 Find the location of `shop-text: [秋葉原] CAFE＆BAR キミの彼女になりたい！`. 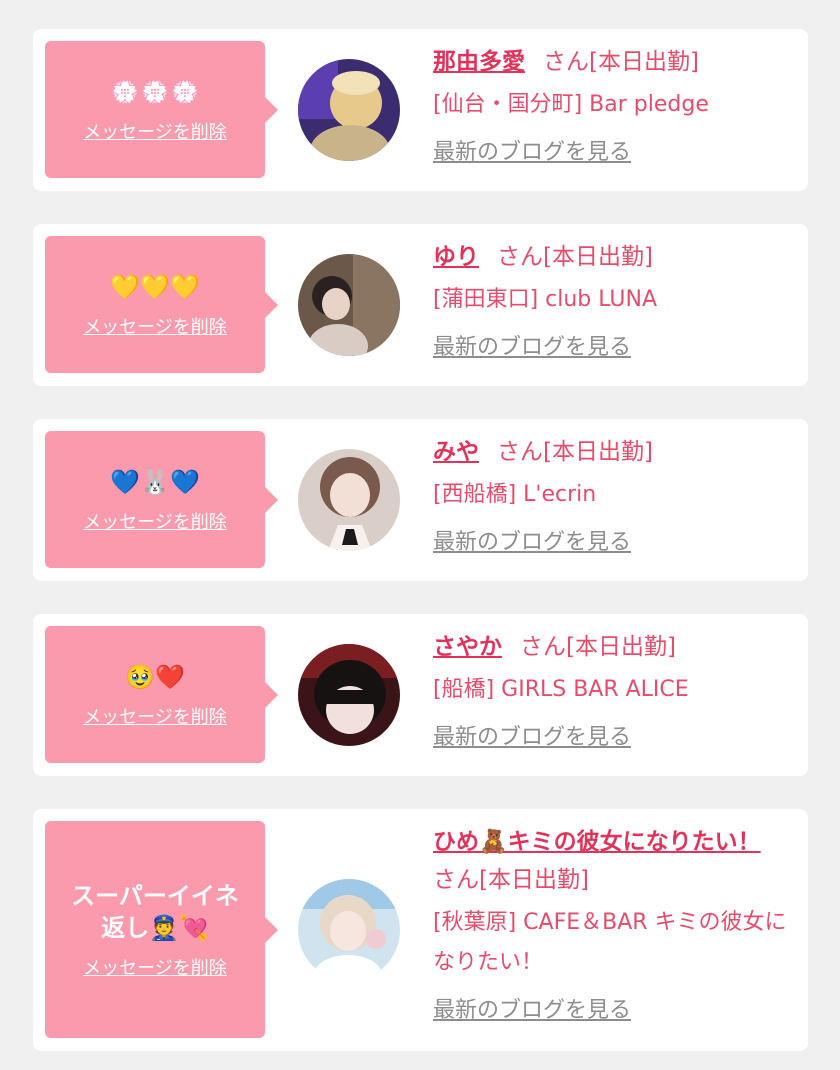

shop-text: [秋葉原] CAFE＆BAR キミの彼女になりたい！ is located at coordinates (610, 942).